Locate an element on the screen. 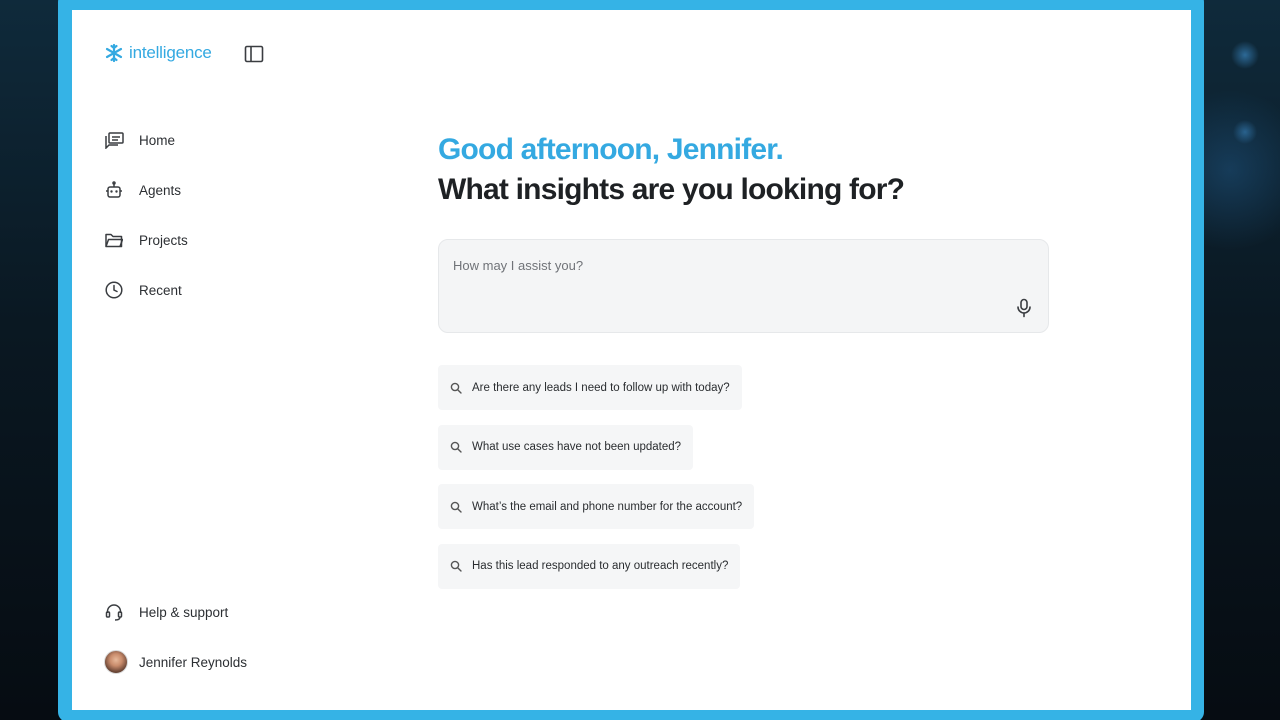  sidebar-item-home: Home is located at coordinates (146, 140).